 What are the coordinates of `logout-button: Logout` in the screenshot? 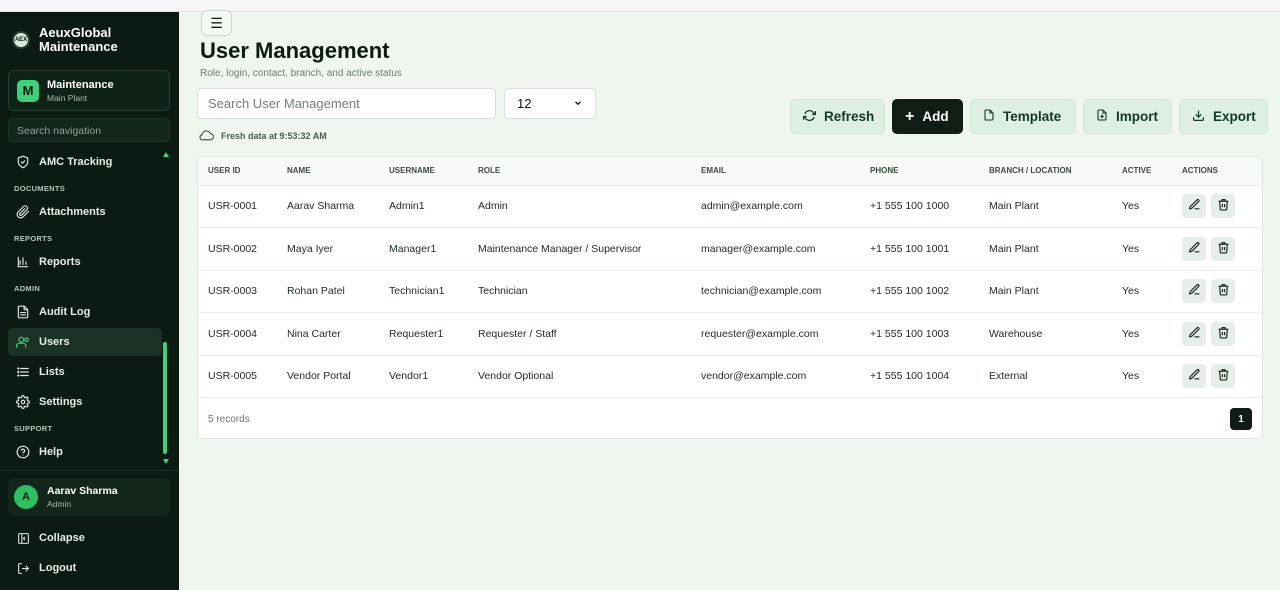 It's located at (89, 568).